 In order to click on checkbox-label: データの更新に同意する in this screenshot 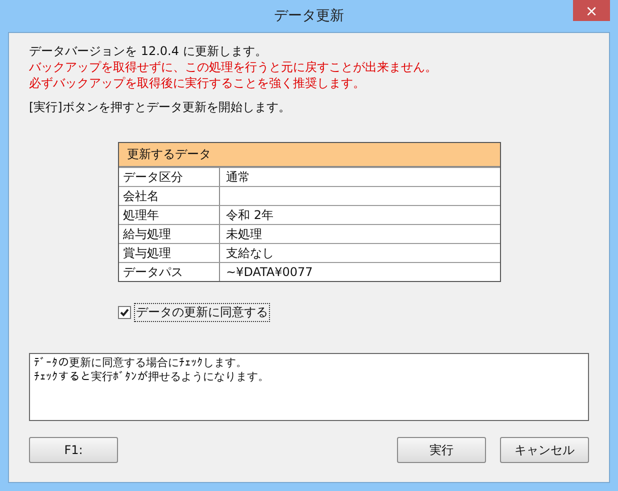, I will do `click(202, 312)`.